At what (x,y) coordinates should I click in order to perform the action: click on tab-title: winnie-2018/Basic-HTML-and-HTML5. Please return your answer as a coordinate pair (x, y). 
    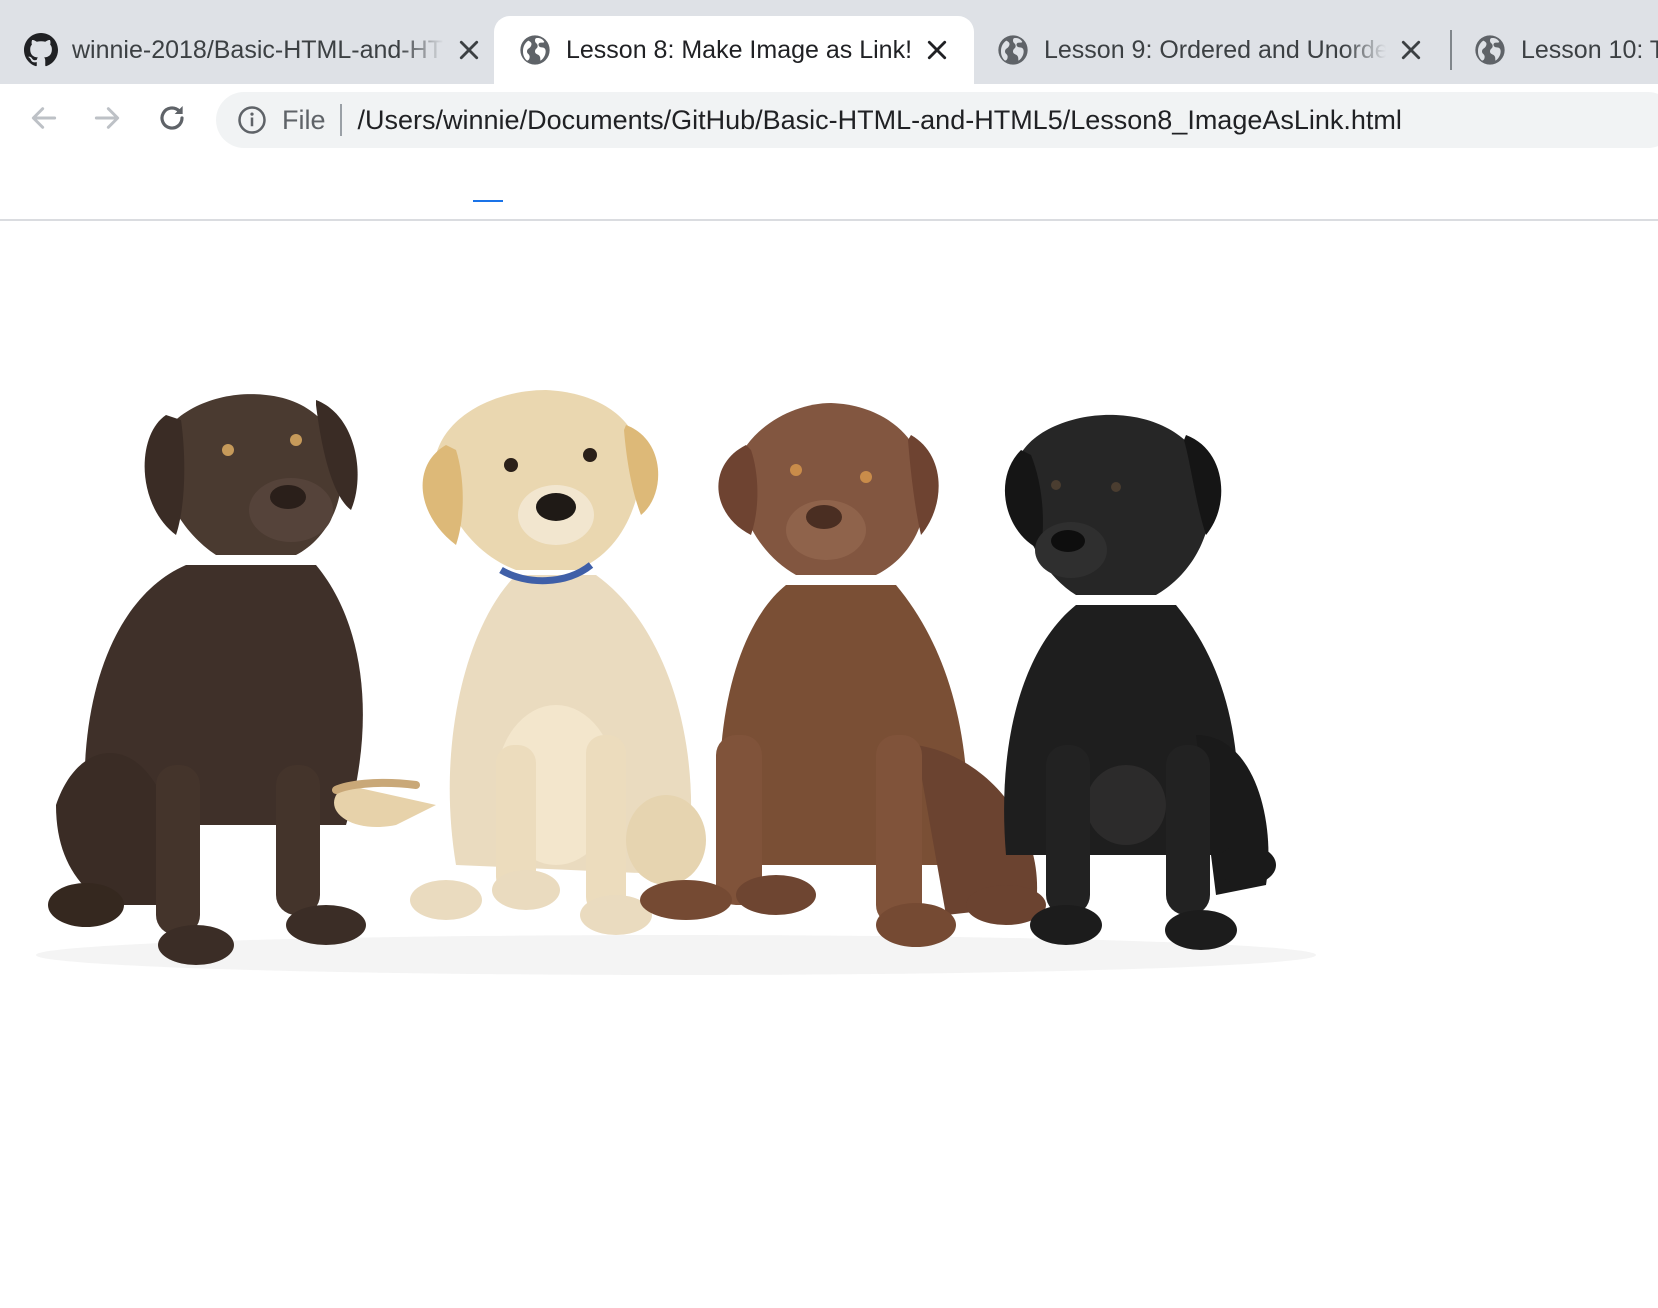
    Looking at the image, I should click on (258, 49).